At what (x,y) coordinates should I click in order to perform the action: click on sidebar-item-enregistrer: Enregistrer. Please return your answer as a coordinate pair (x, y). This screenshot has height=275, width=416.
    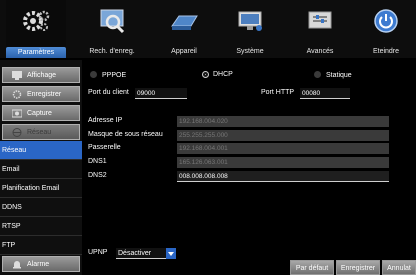
    Looking at the image, I should click on (41, 94).